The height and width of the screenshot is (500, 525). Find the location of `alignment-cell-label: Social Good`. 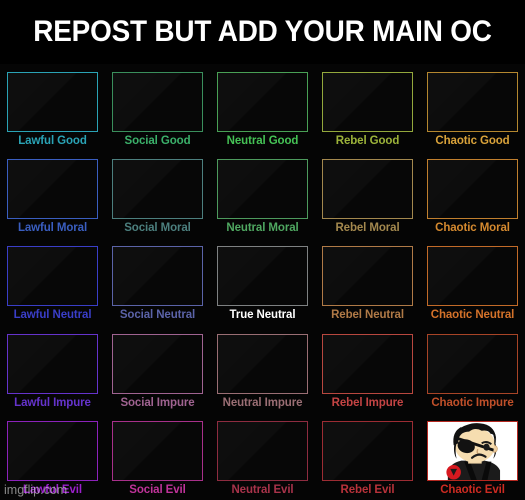

alignment-cell-label: Social Good is located at coordinates (157, 141).